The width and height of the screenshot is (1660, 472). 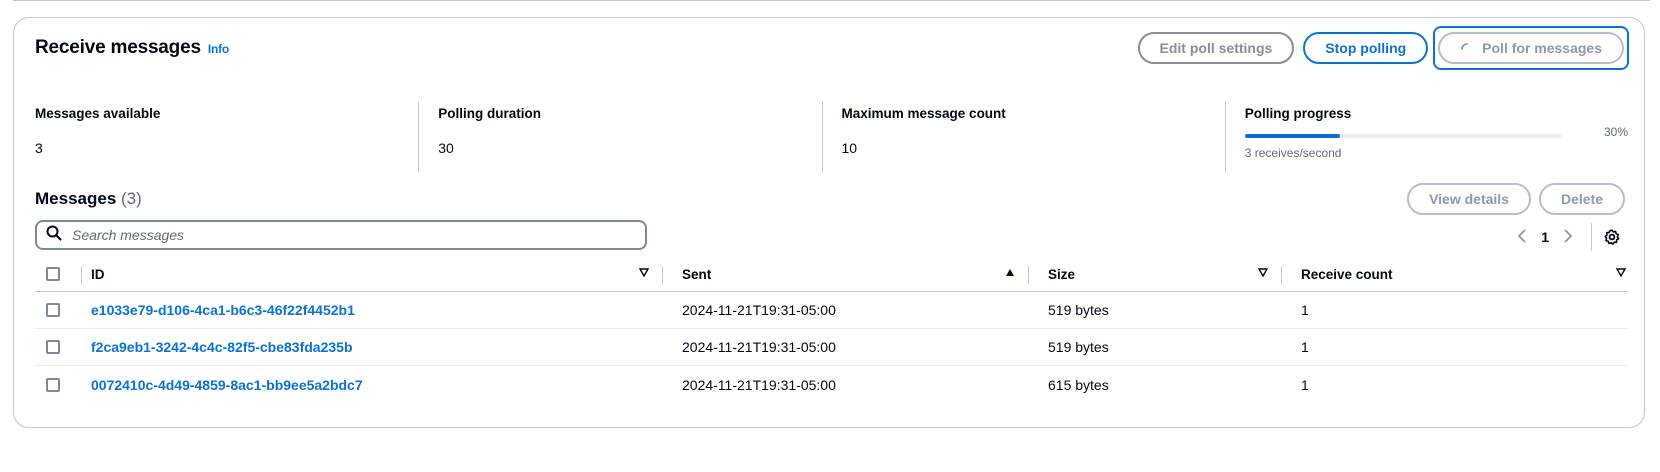 What do you see at coordinates (372, 310) in the screenshot?
I see `cell-id: e1033e79-d106-4ca1-b6c3-46f22f4452b1` at bounding box center [372, 310].